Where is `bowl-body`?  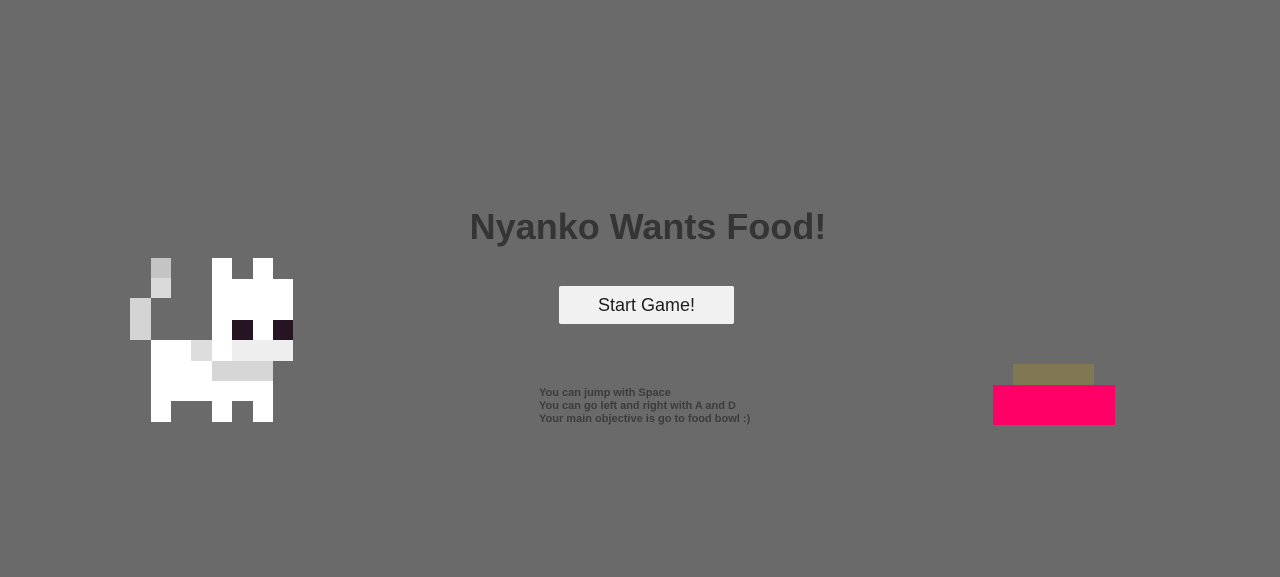
bowl-body is located at coordinates (1054, 405).